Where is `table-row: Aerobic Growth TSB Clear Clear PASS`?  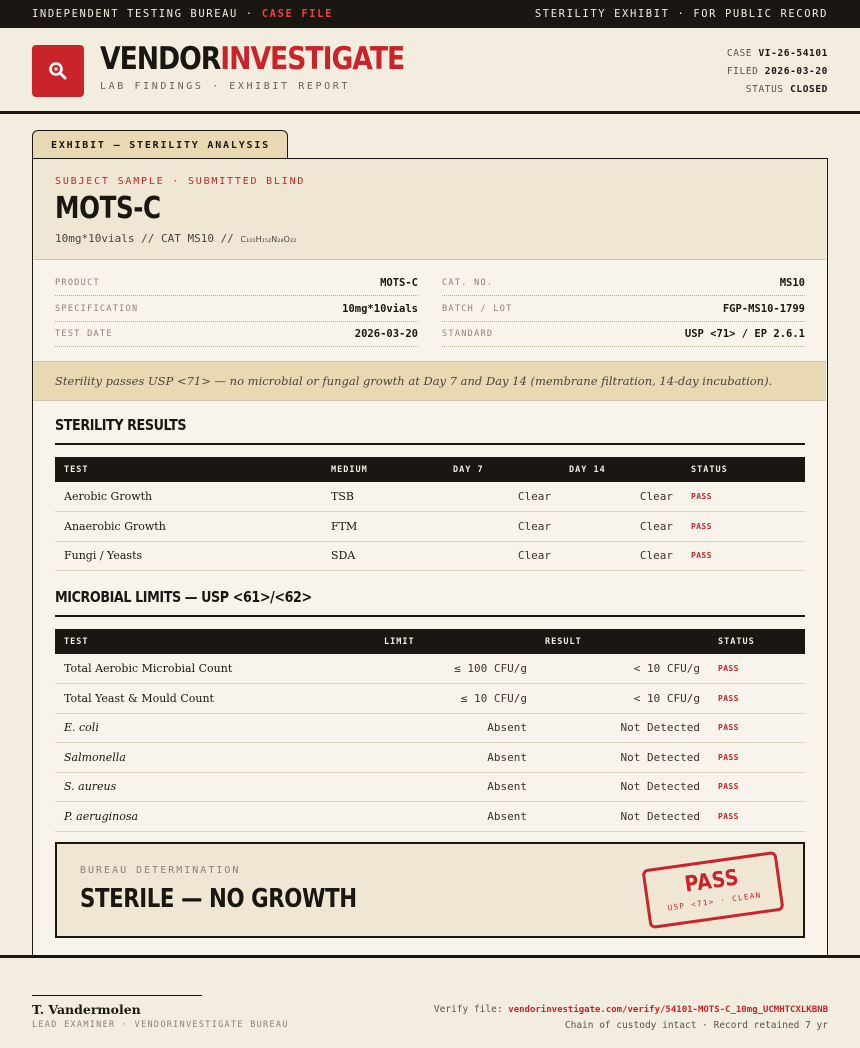 table-row: Aerobic Growth TSB Clear Clear PASS is located at coordinates (430, 497).